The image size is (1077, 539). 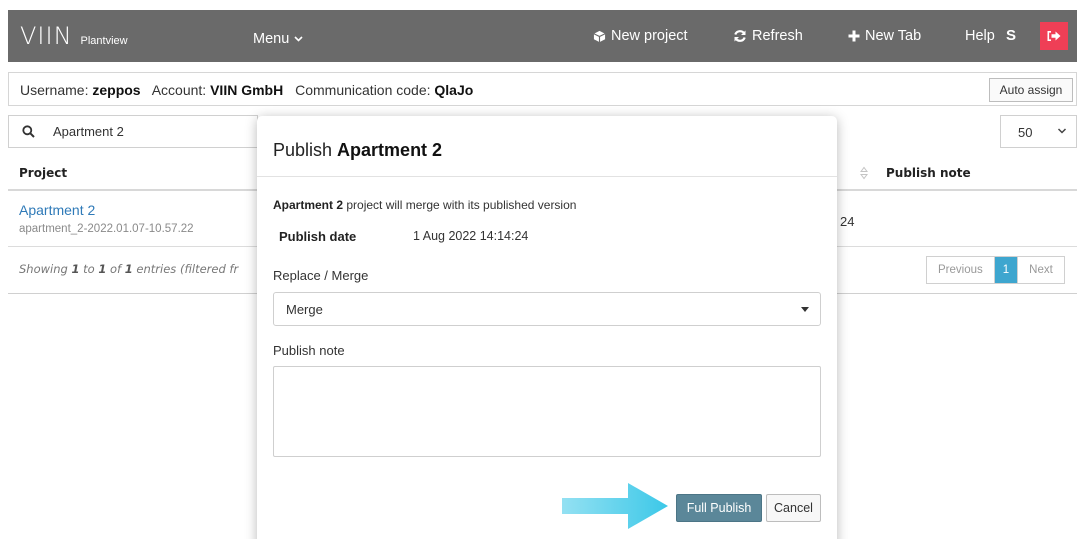 I want to click on replace-merge-value: Merge, so click(x=304, y=309).